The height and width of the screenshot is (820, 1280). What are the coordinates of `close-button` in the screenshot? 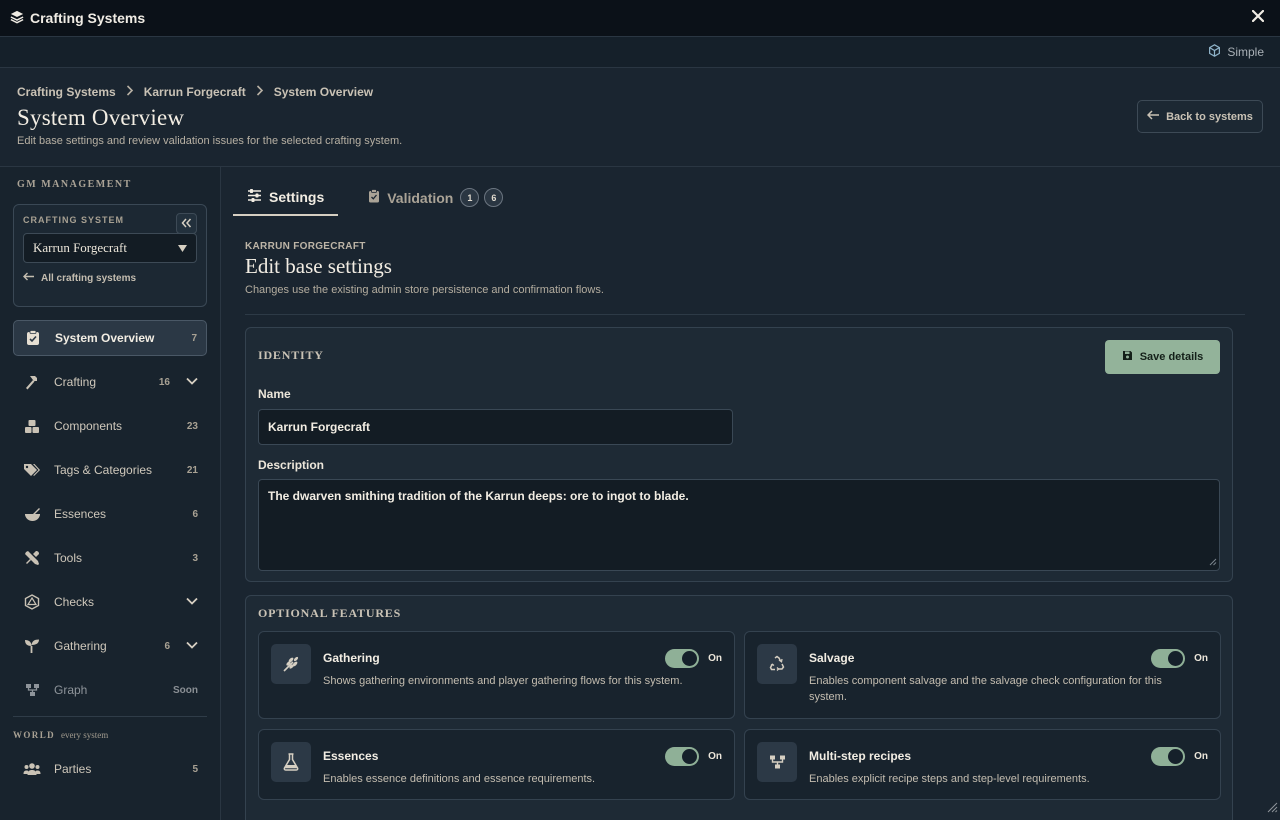 It's located at (1258, 18).